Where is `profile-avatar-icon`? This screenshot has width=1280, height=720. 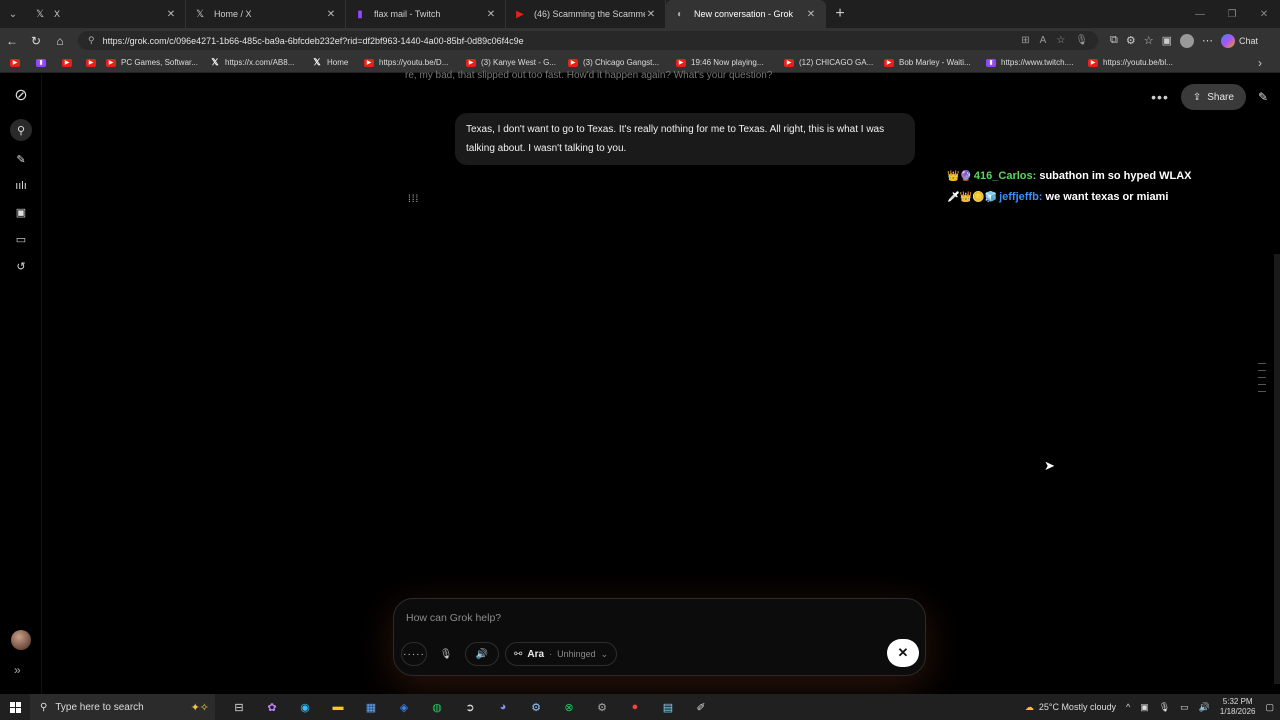 profile-avatar-icon is located at coordinates (1187, 40).